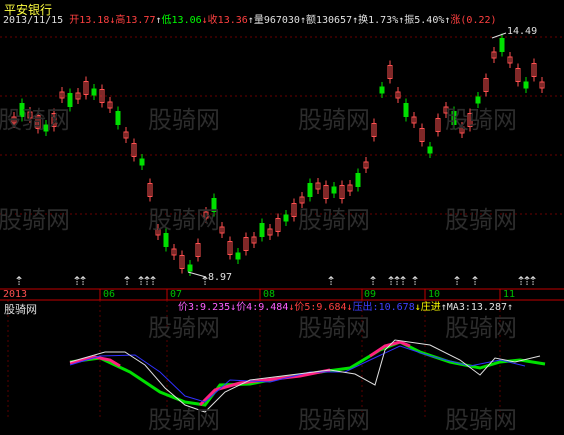  Describe the element at coordinates (258, 20) in the screenshot. I see `volume-label: 量` at that location.